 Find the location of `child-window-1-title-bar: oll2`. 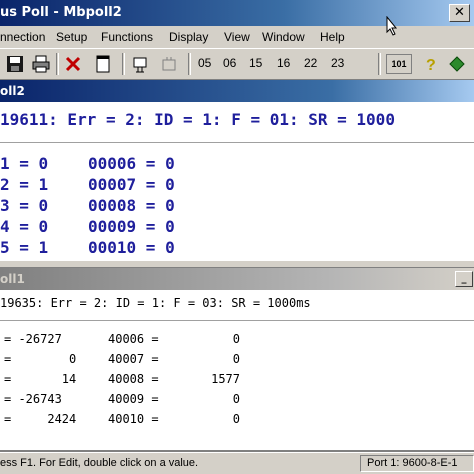

child-window-1-title-bar: oll2 is located at coordinates (237, 91).